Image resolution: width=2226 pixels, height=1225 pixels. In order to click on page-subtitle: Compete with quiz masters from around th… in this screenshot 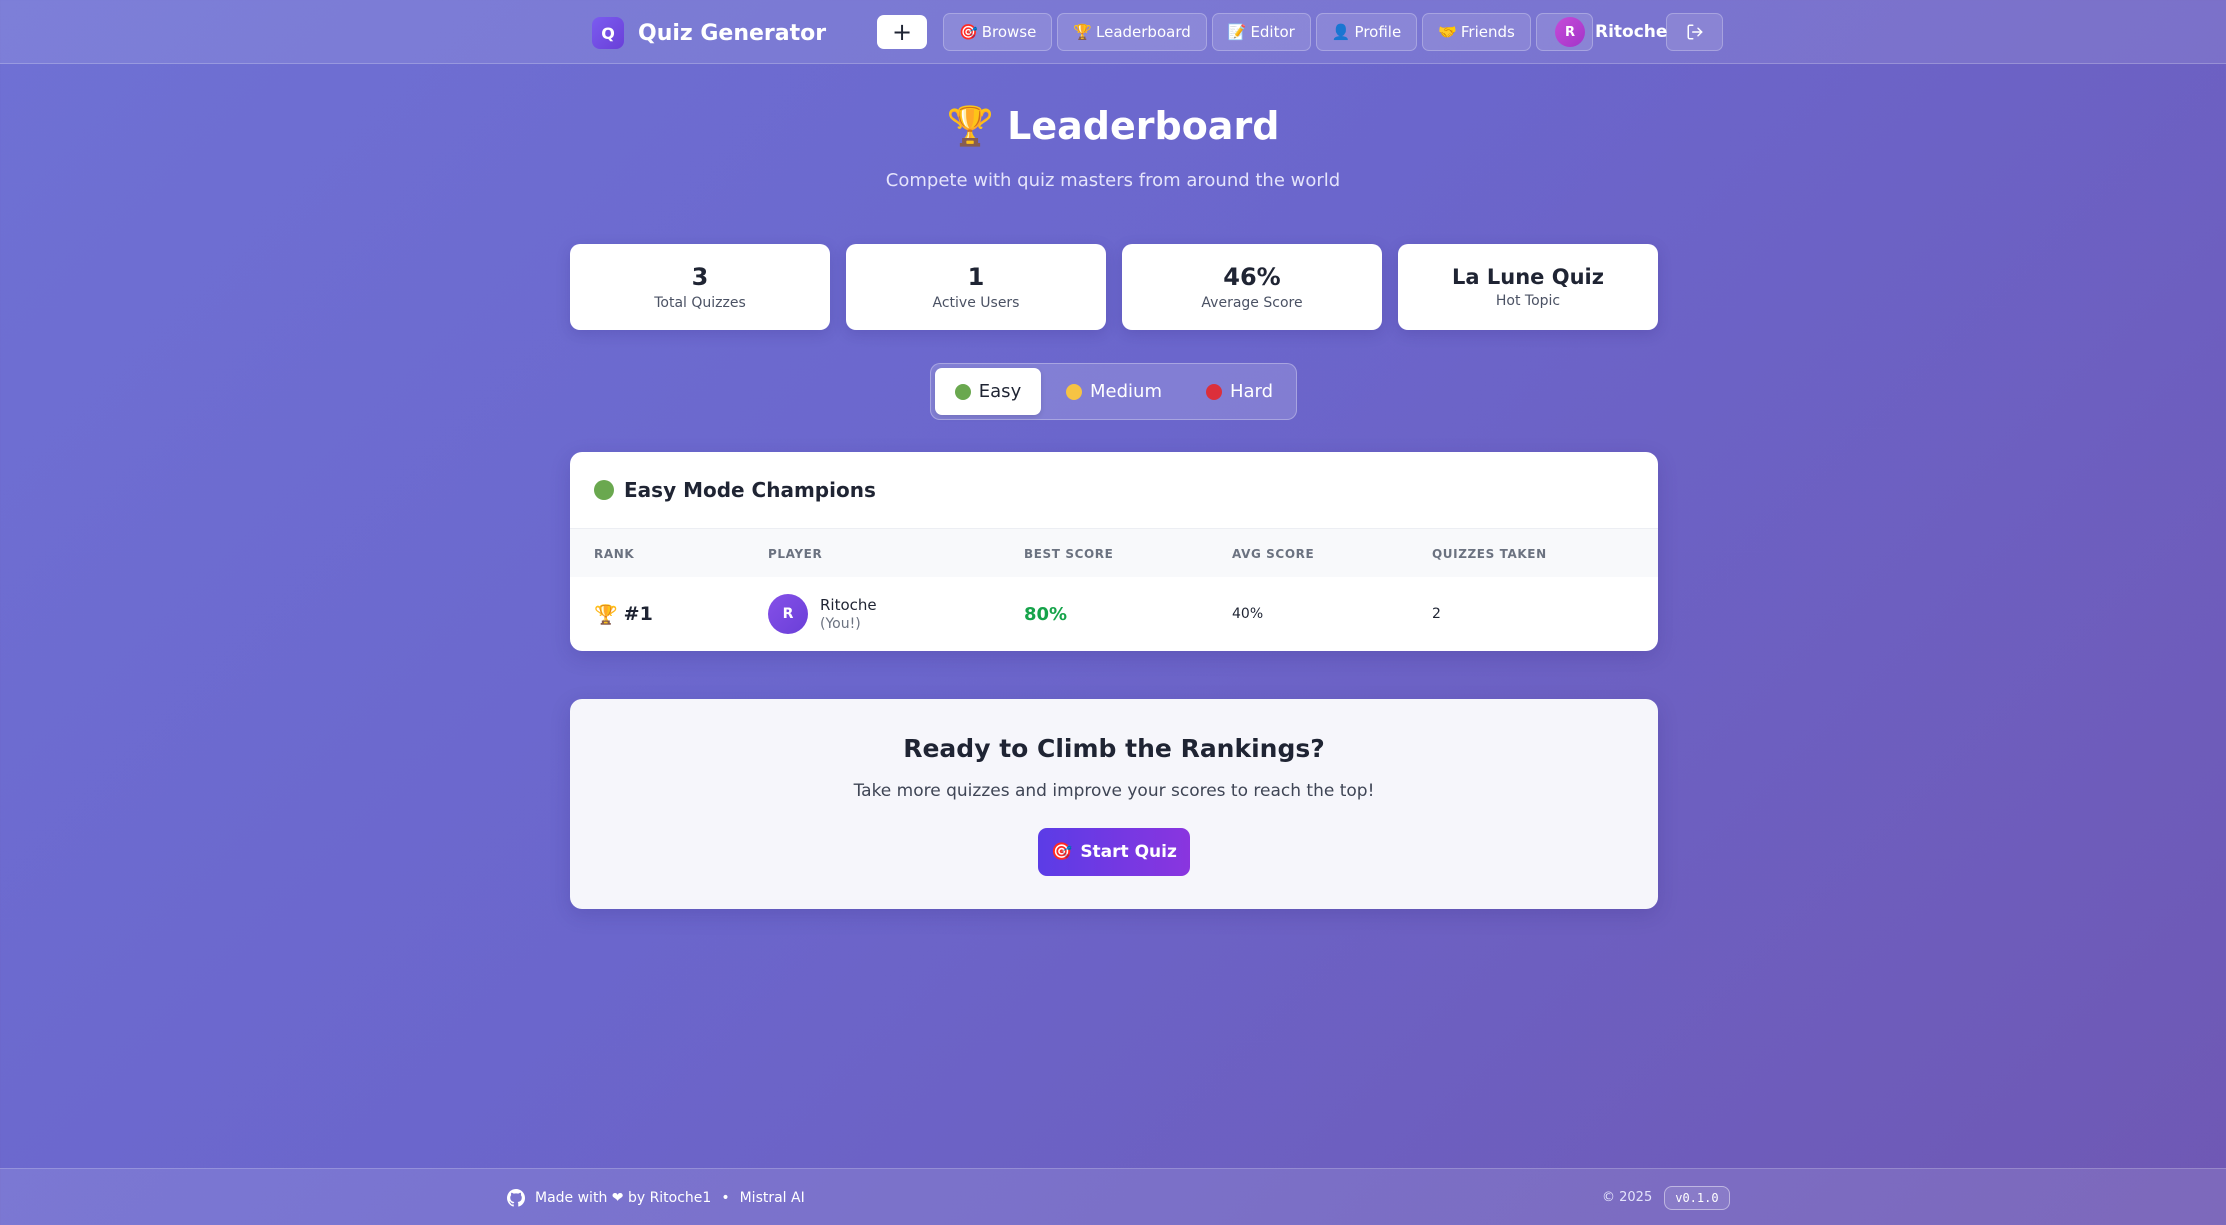, I will do `click(1113, 180)`.